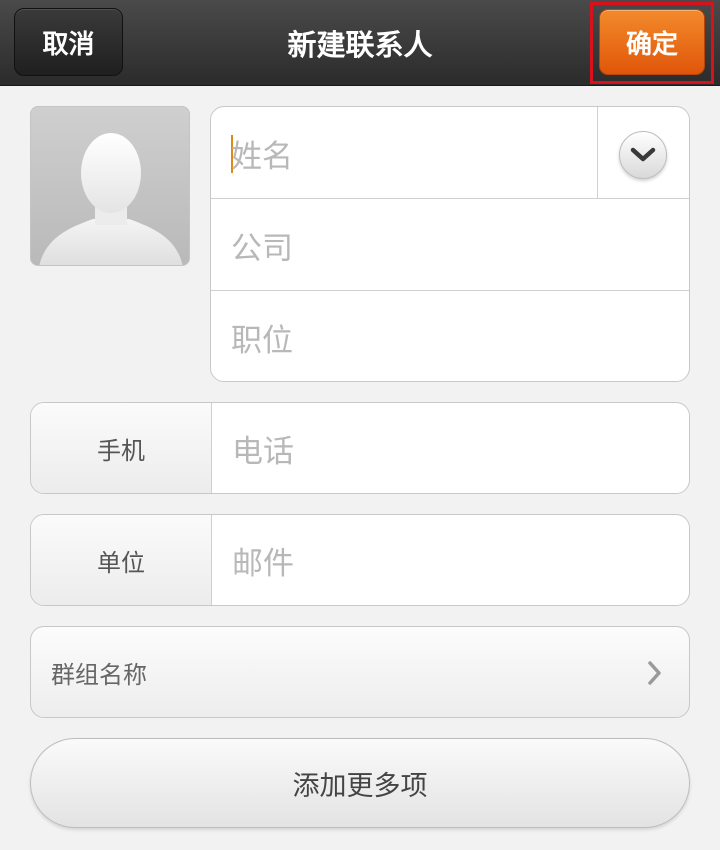 This screenshot has width=720, height=850. Describe the element at coordinates (263, 560) in the screenshot. I see `email-input: 邮件` at that location.